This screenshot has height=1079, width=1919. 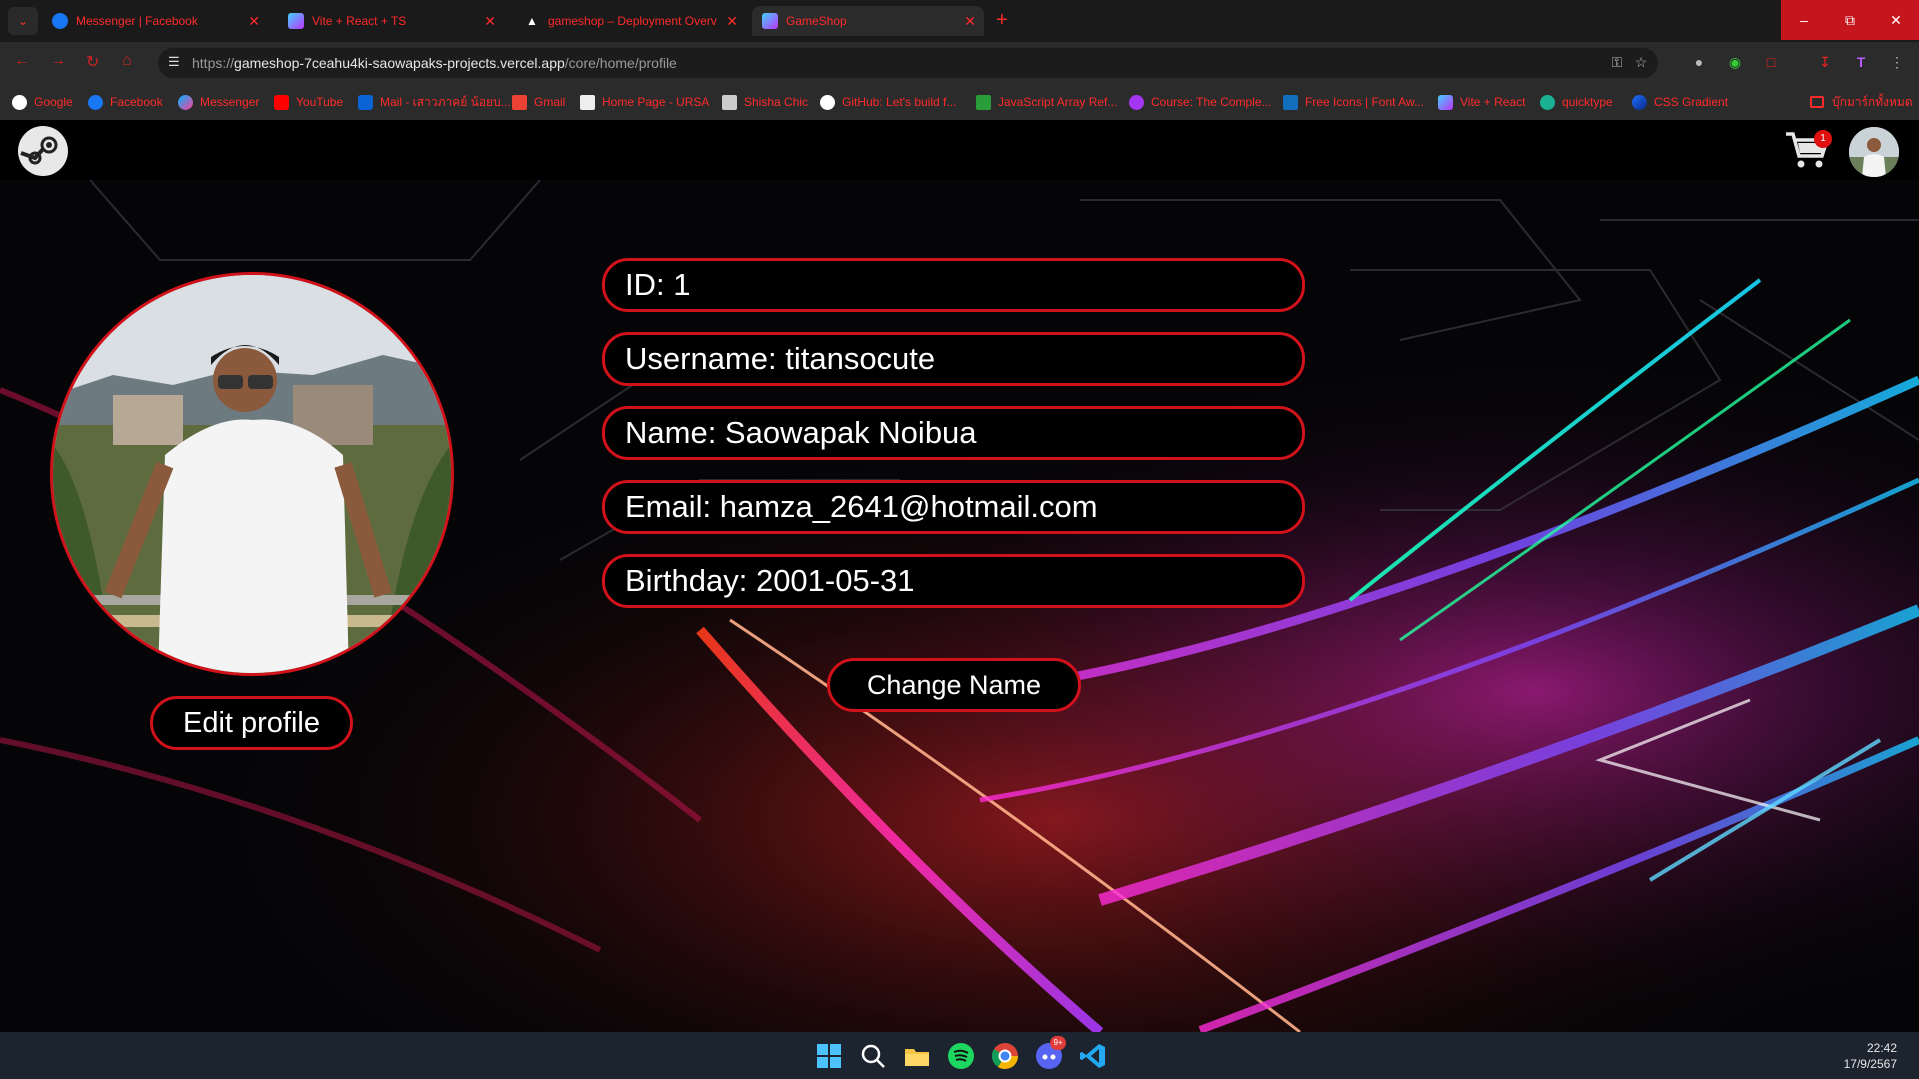 I want to click on bookmark-item: CSS Gradient, so click(x=1680, y=102).